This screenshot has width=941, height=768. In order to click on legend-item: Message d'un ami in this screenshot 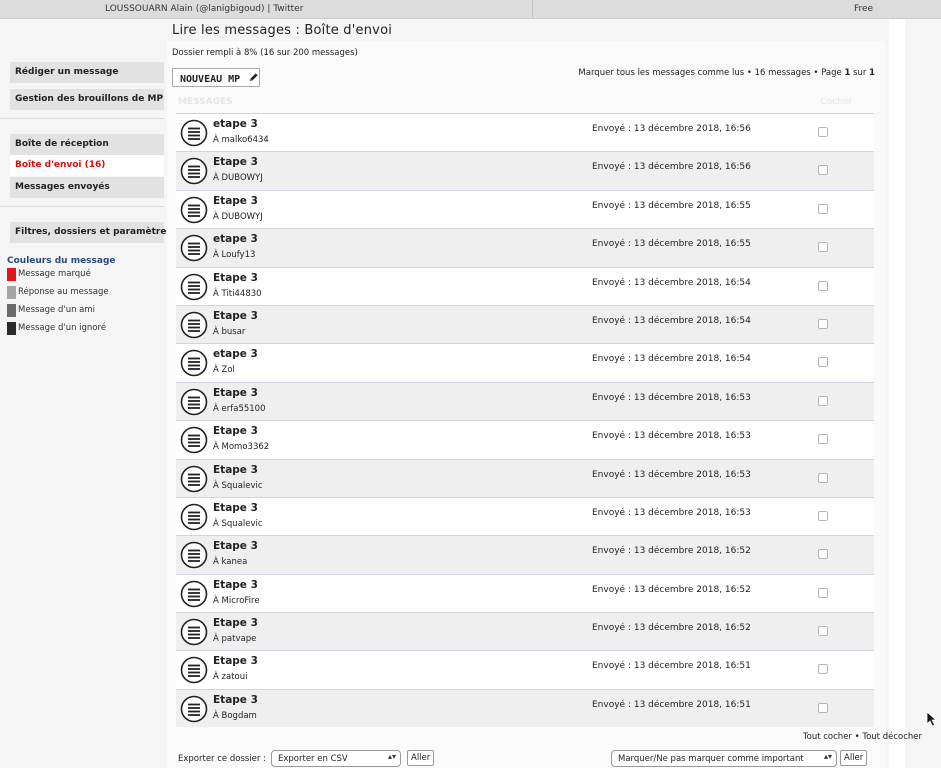, I will do `click(79, 310)`.